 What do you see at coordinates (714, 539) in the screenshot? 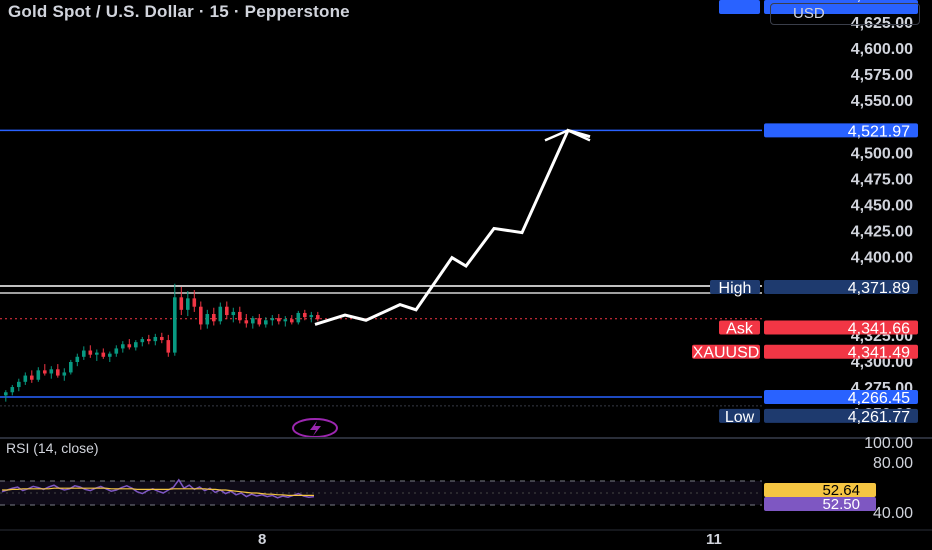
I see `x-tick-11: 11` at bounding box center [714, 539].